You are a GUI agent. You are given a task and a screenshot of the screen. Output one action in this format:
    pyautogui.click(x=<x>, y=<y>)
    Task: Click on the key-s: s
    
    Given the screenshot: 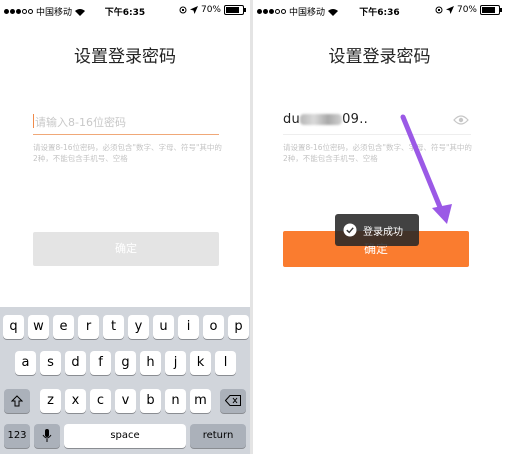 What is the action you would take?
    pyautogui.click(x=50, y=363)
    